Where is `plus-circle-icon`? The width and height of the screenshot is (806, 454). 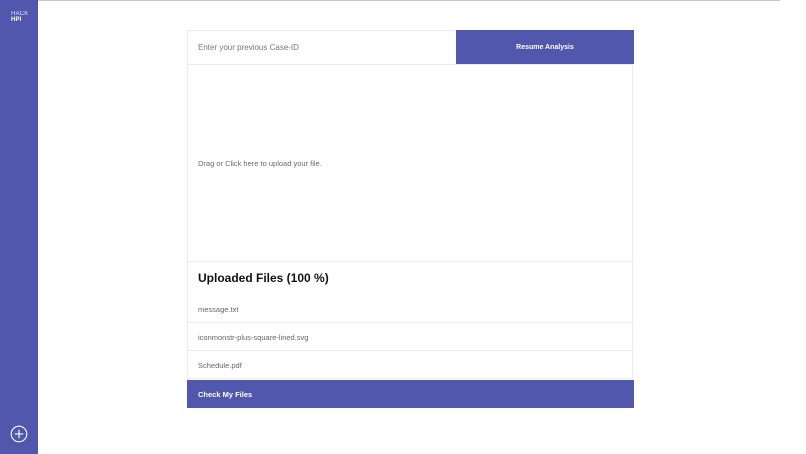
plus-circle-icon is located at coordinates (19, 434).